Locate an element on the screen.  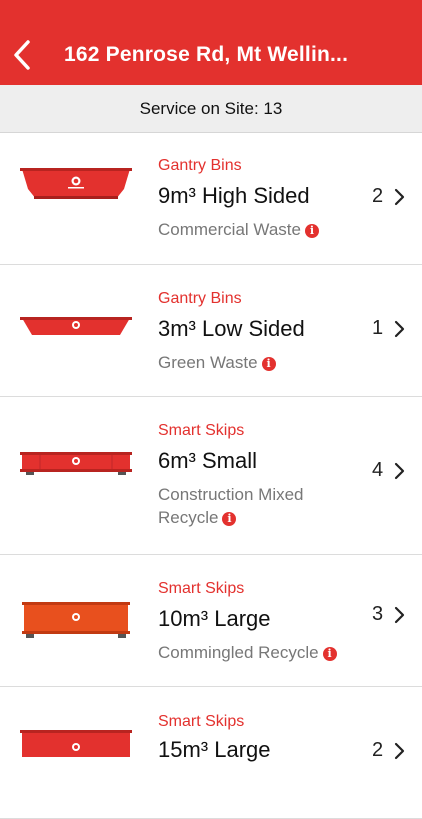
bin-count: 4 is located at coordinates (378, 470).